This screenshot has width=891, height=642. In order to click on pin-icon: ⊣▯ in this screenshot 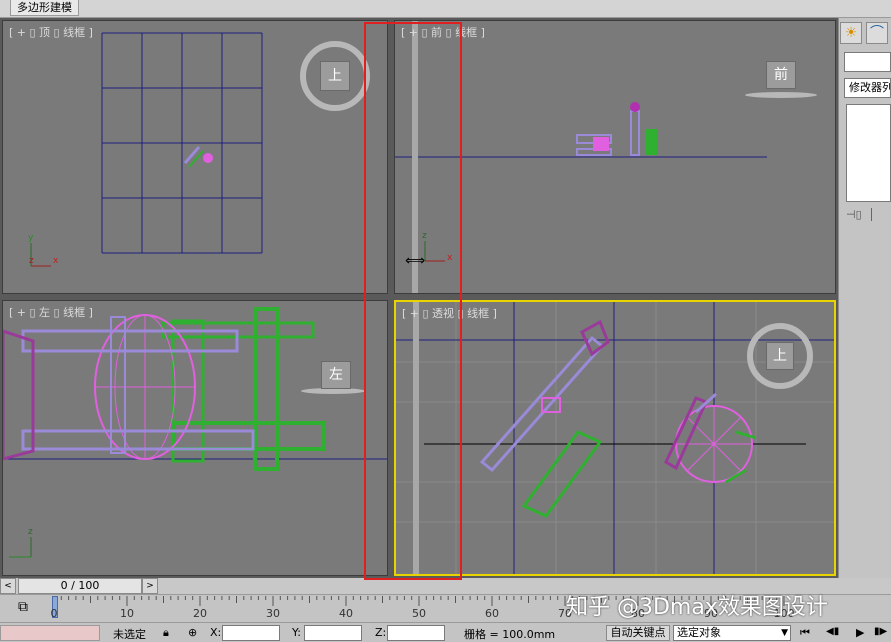, I will do `click(854, 214)`.